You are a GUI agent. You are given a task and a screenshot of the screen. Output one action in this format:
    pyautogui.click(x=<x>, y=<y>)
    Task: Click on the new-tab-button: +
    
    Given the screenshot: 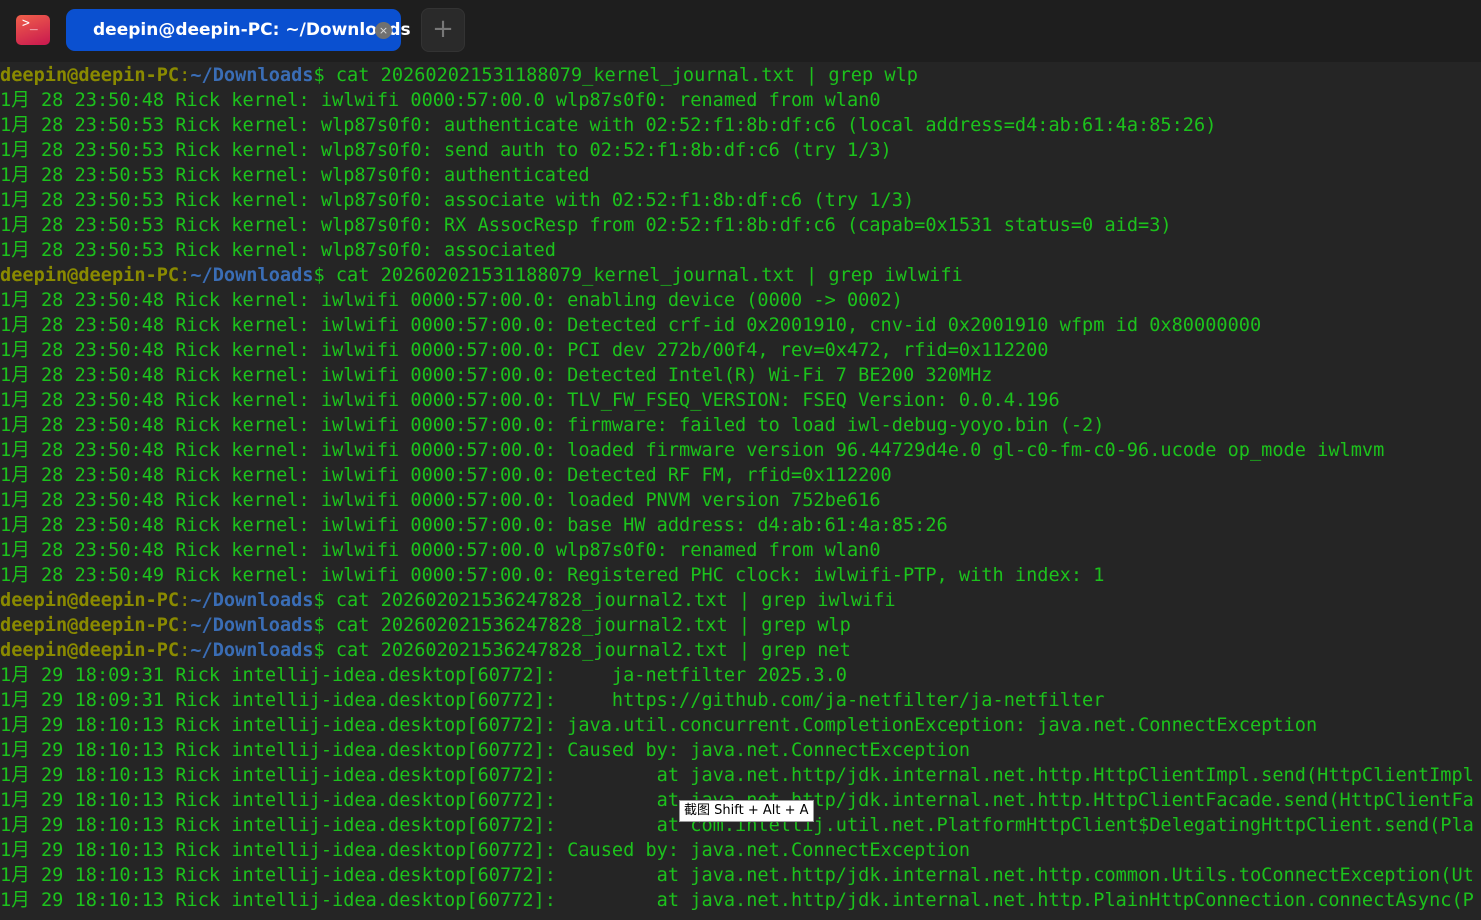 What is the action you would take?
    pyautogui.click(x=443, y=30)
    